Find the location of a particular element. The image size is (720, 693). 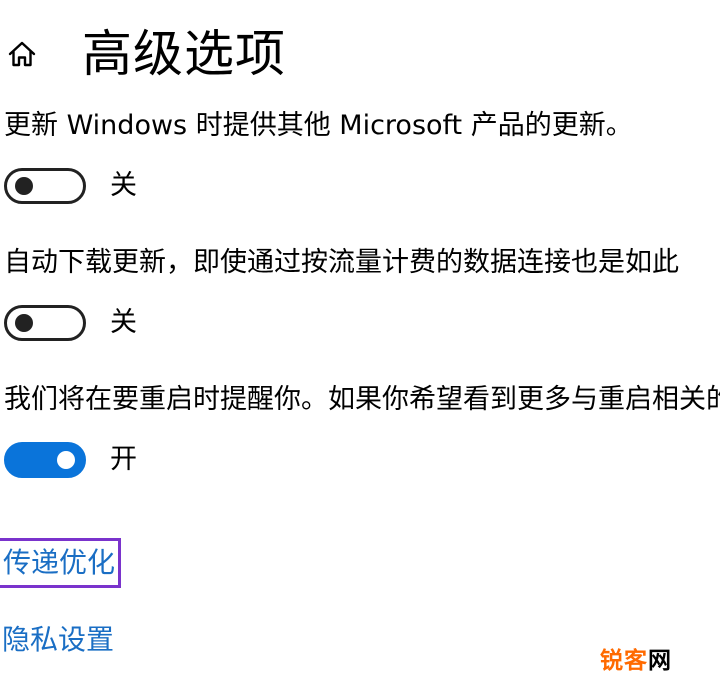

home-icon is located at coordinates (22, 54).